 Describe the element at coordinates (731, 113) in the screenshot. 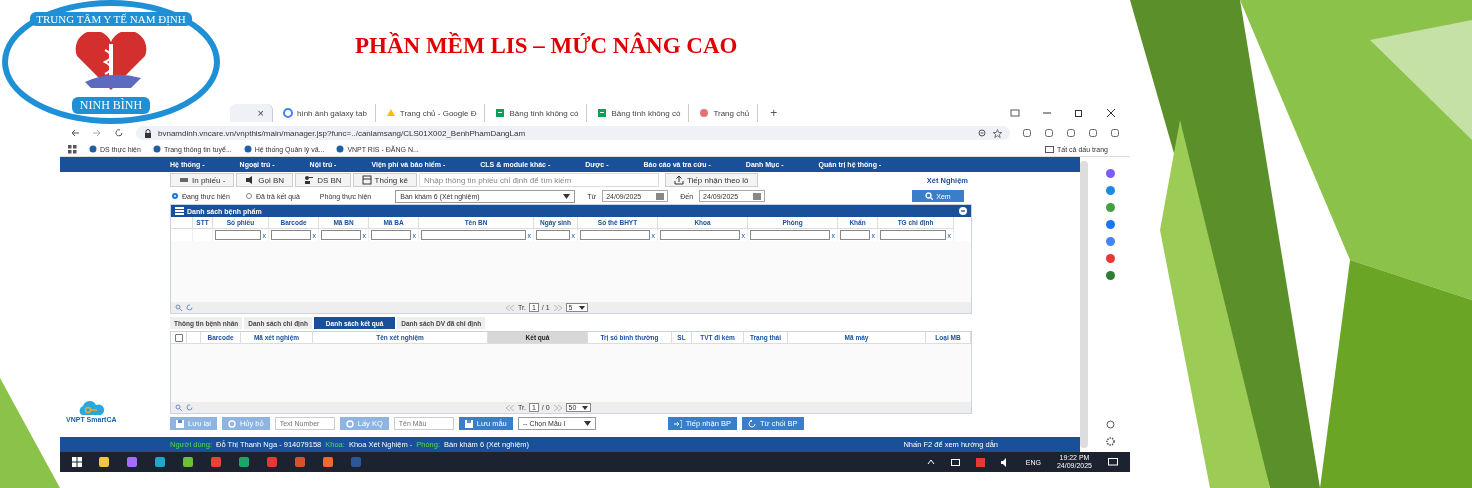

I see `tab-title: Trang chủ` at that location.